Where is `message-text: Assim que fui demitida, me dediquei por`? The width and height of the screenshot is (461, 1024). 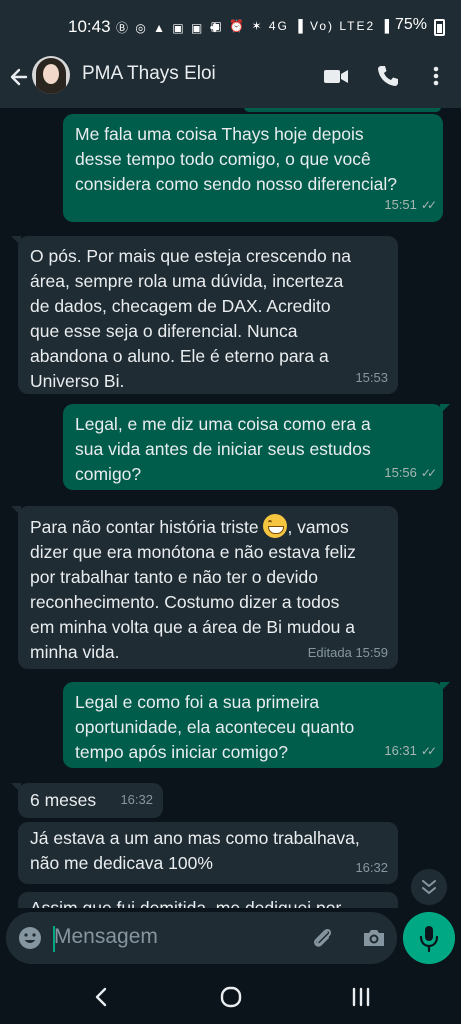 message-text: Assim que fui demitida, me dediquei por is located at coordinates (186, 903).